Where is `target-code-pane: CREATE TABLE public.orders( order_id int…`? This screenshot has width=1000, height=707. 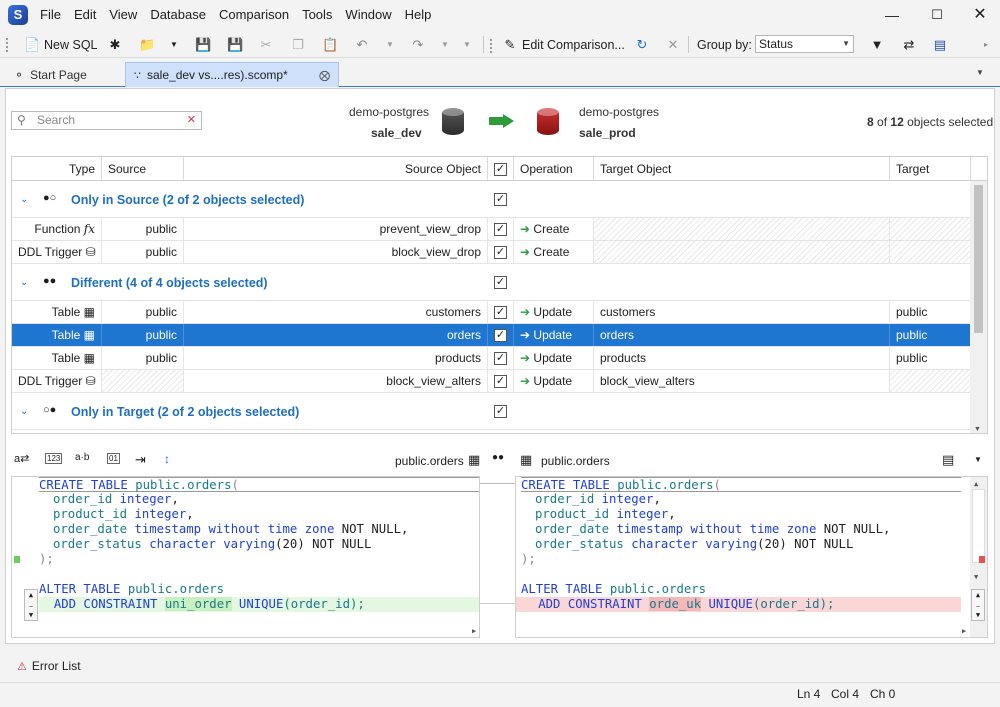
target-code-pane: CREATE TABLE public.orders( order_id int… is located at coordinates (751, 557).